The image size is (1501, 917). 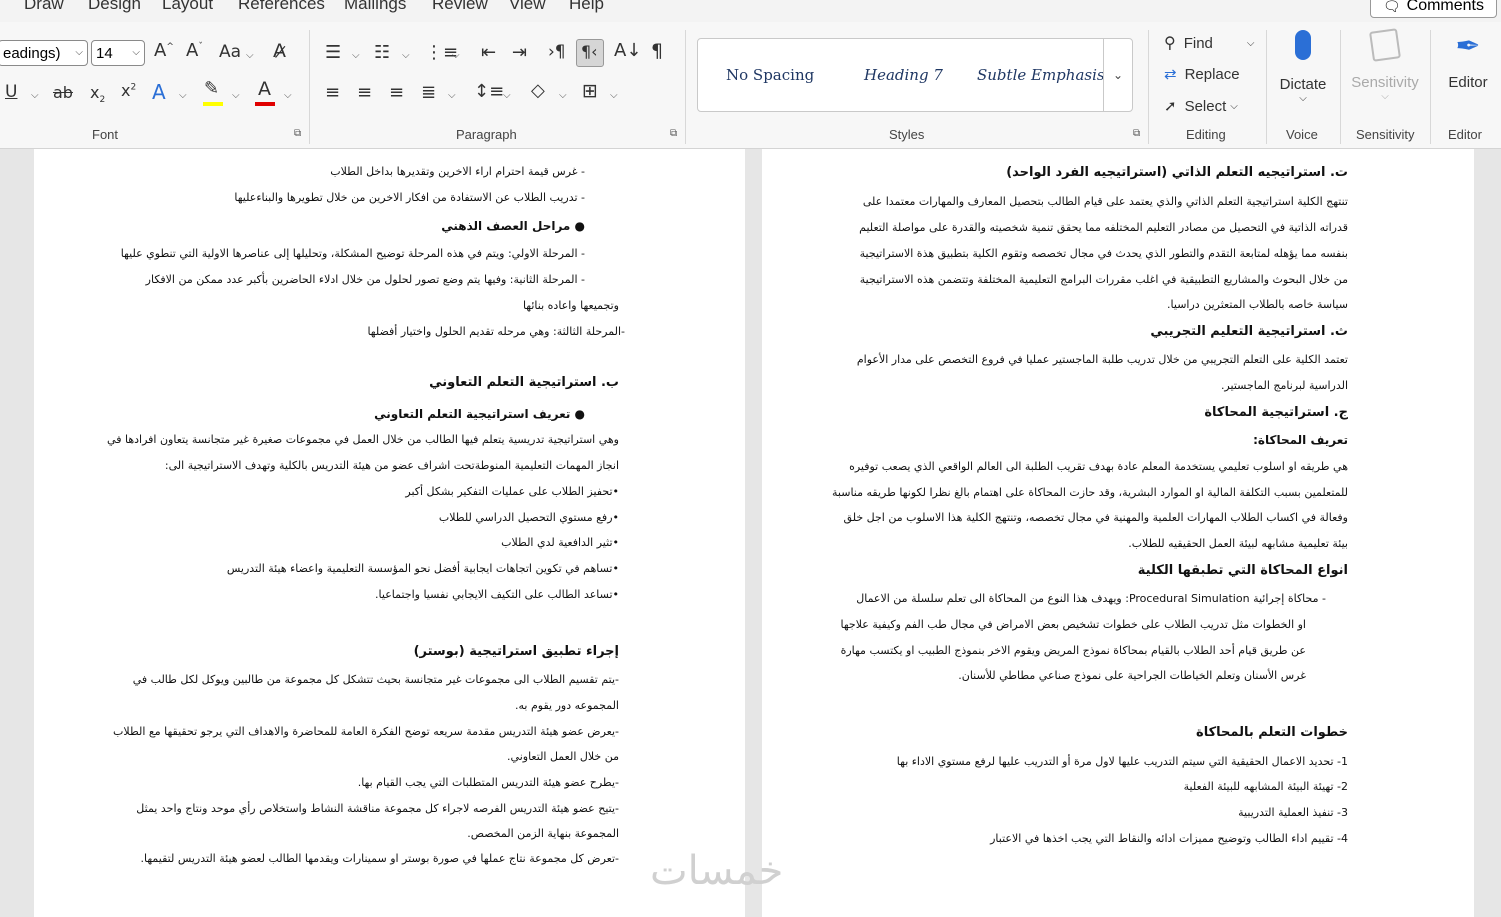 I want to click on voice-group-label: Voice, so click(x=1302, y=134).